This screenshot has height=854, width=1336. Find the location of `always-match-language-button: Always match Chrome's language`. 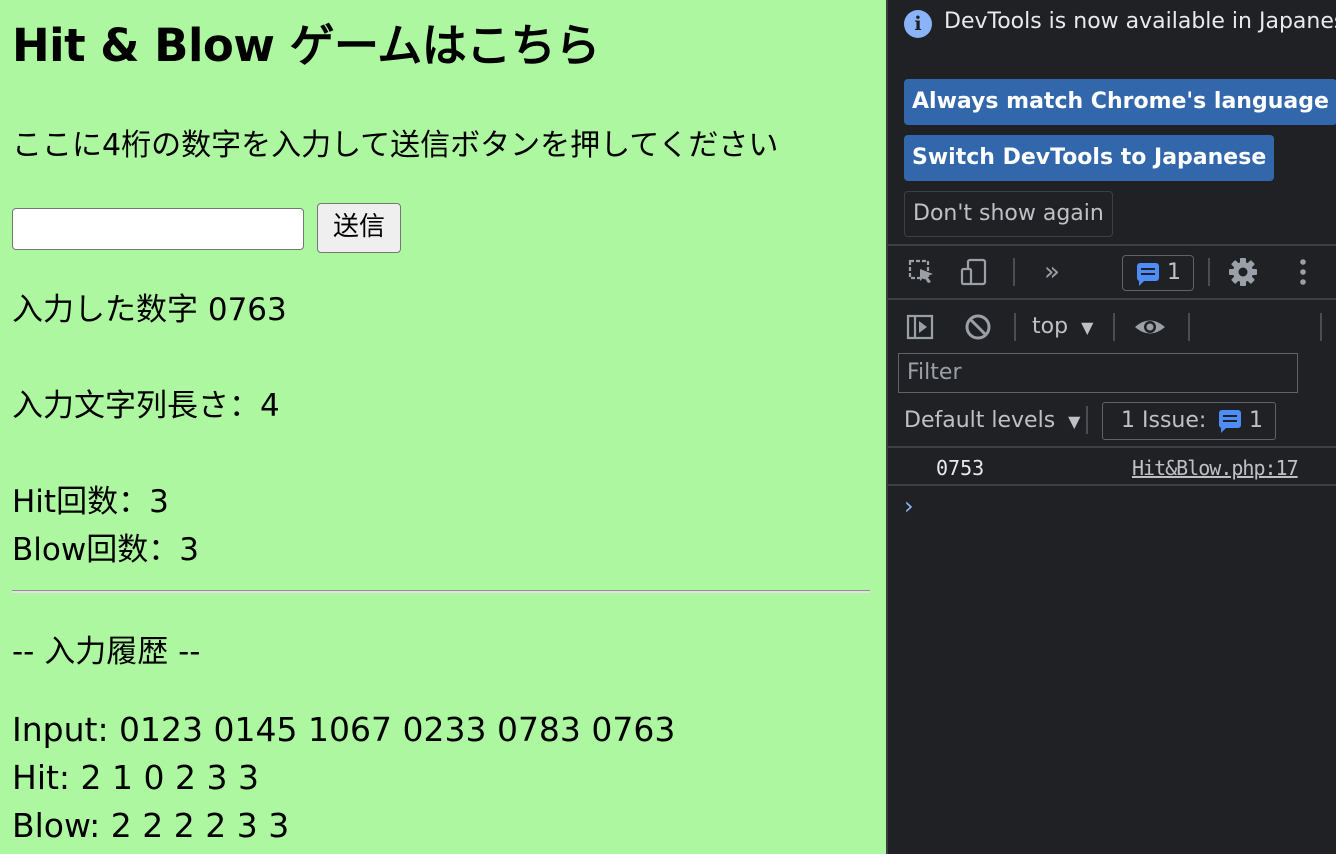

always-match-language-button: Always match Chrome's language is located at coordinates (1120, 102).